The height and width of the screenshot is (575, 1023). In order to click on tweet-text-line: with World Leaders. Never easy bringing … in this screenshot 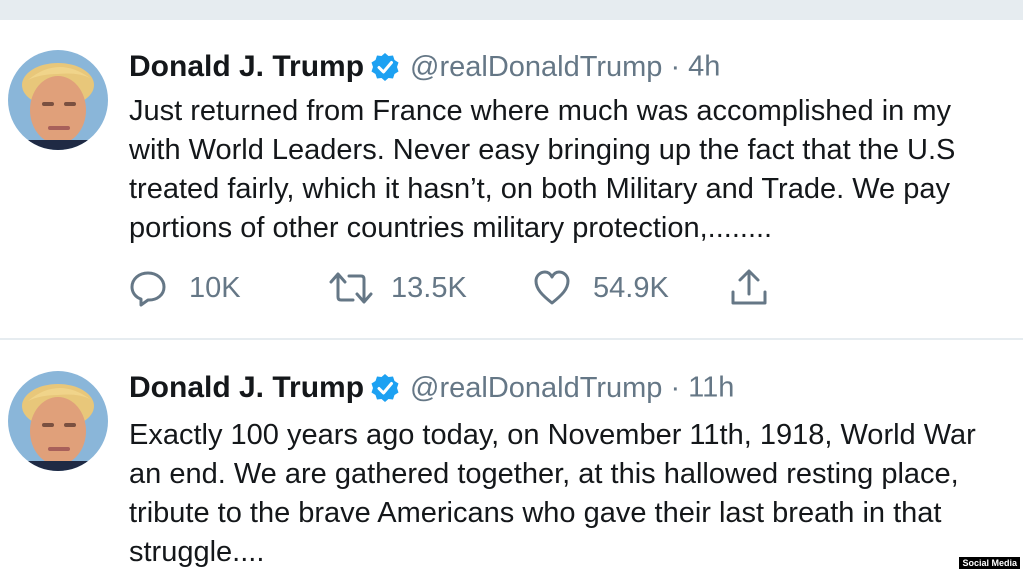, I will do `click(542, 150)`.